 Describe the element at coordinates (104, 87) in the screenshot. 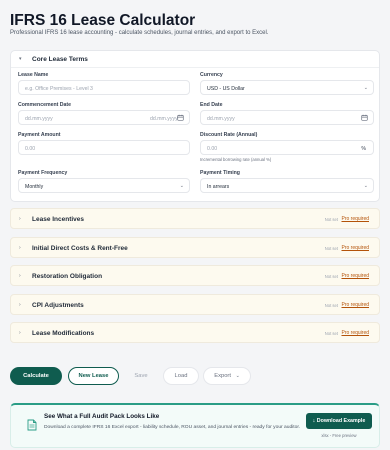

I see `lease-name-input: e.g. Office Premises - Level 3` at that location.